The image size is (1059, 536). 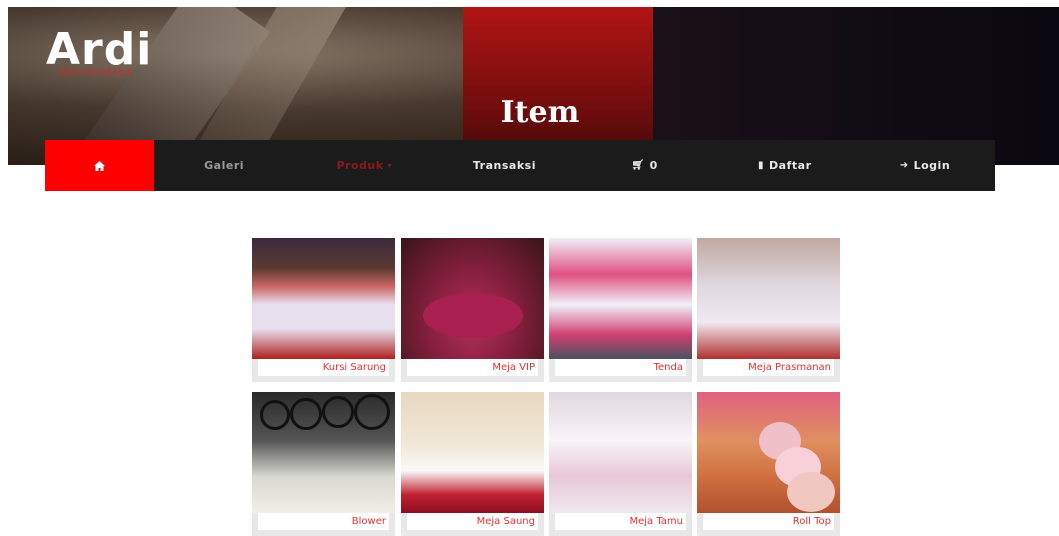 What do you see at coordinates (323, 367) in the screenshot?
I see `product-name: Kursi Sarung` at bounding box center [323, 367].